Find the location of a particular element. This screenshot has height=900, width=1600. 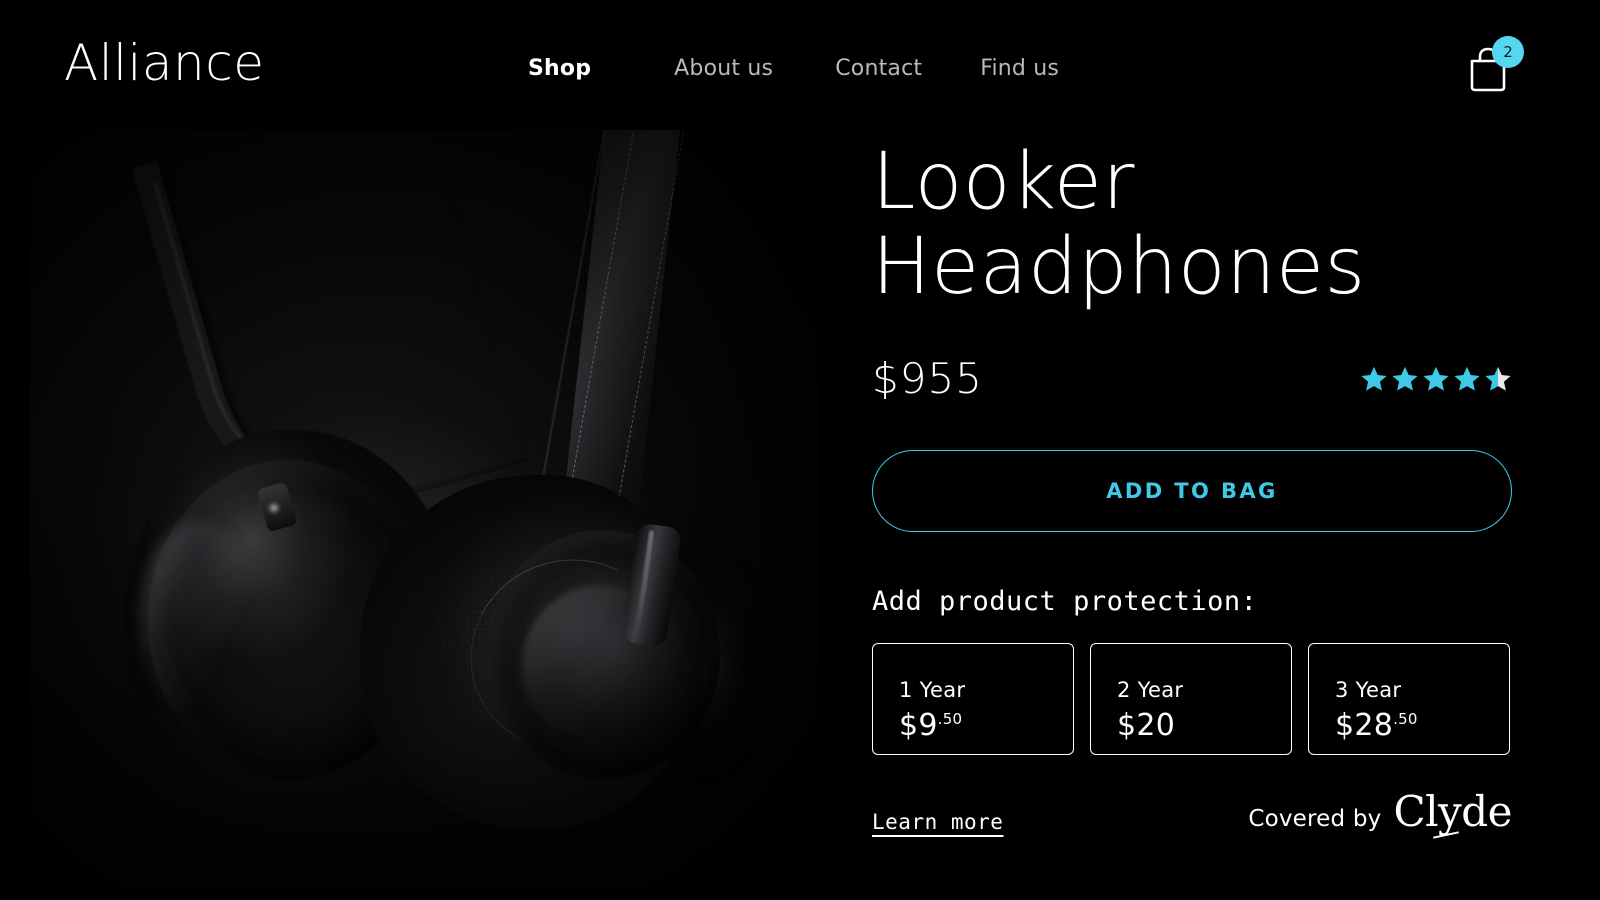

clyde-logo: Clyde is located at coordinates (1452, 815).